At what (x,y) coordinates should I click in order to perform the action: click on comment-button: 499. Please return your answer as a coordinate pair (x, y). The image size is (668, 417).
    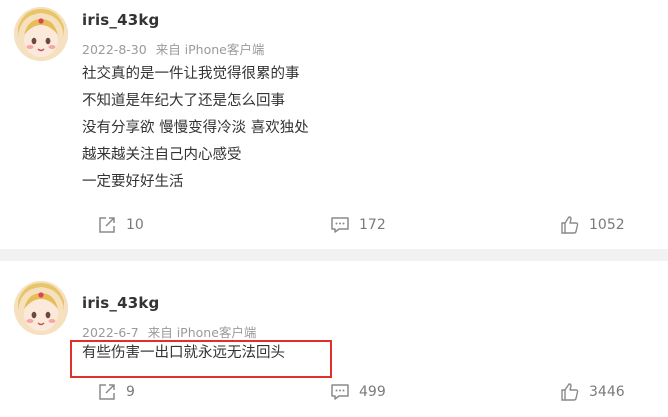
    Looking at the image, I should click on (358, 392).